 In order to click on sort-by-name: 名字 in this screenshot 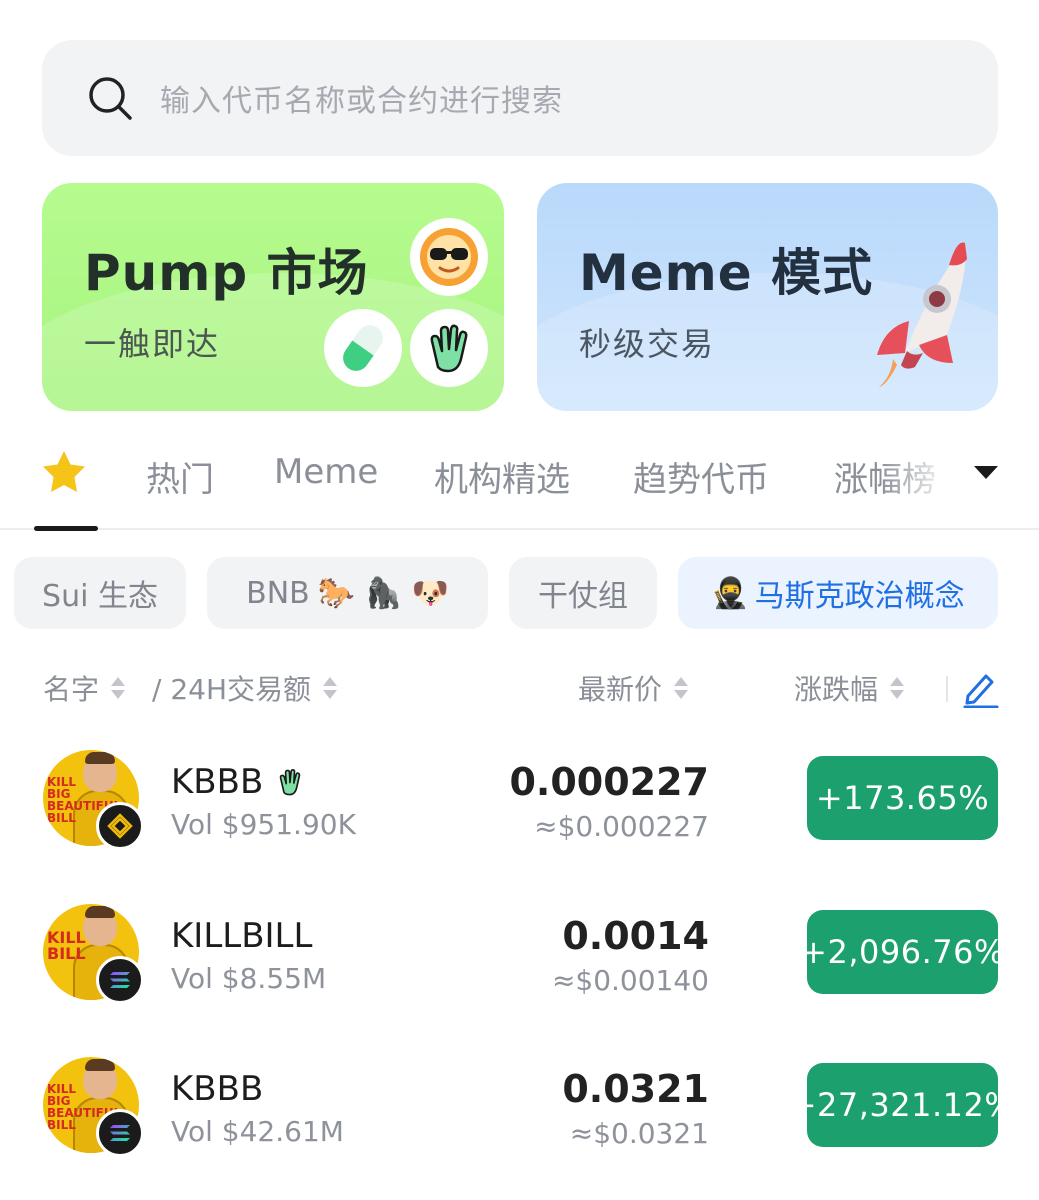, I will do `click(84, 688)`.